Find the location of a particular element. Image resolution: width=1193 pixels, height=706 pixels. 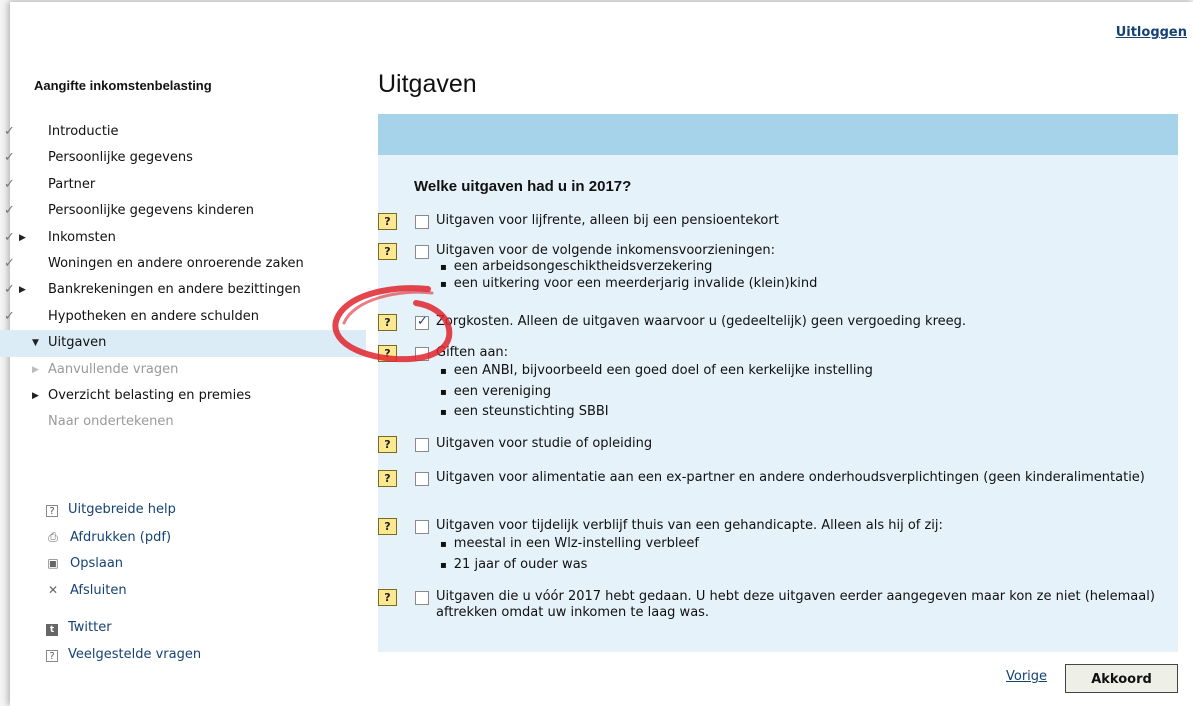

option-checkbox-checked is located at coordinates (422, 322).